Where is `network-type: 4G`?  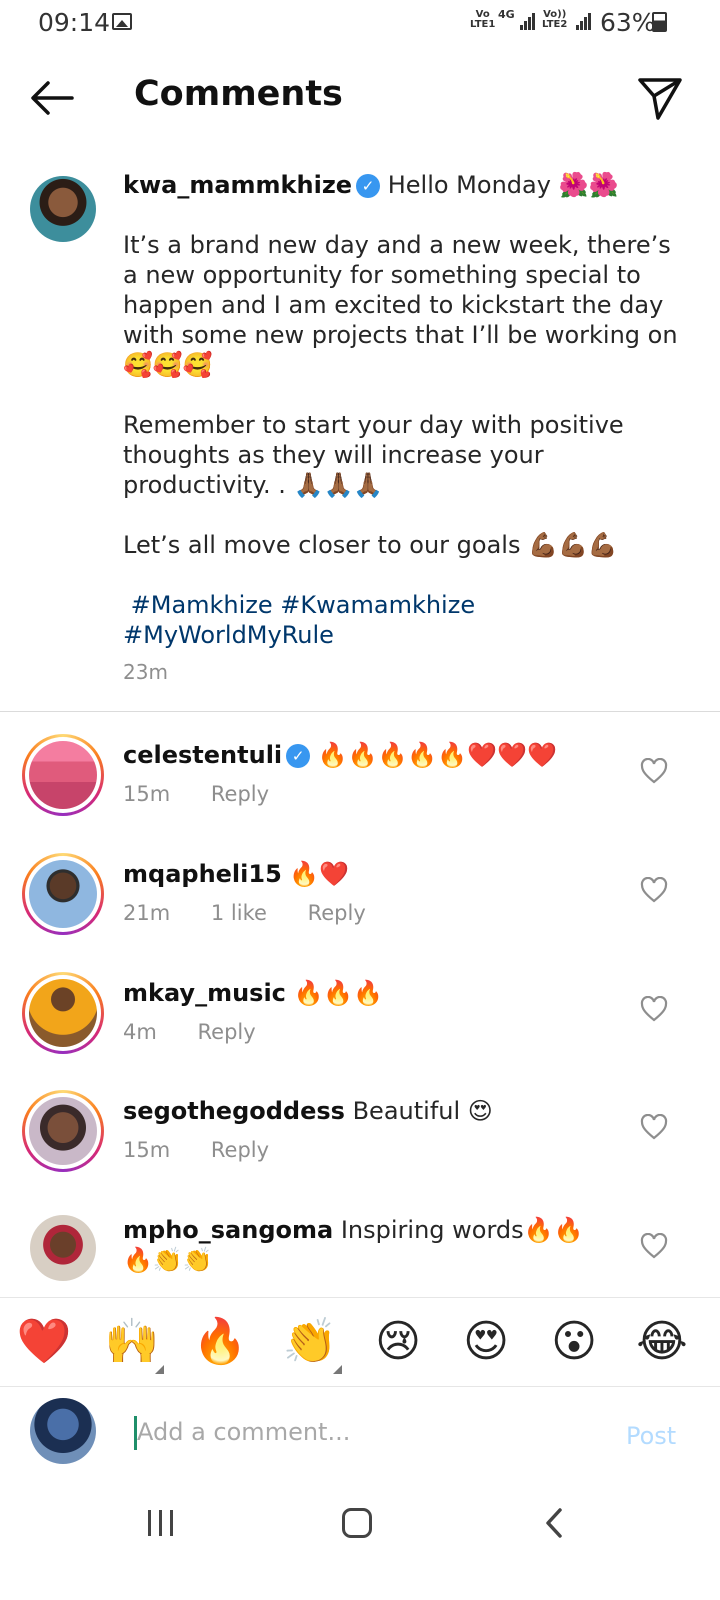
network-type: 4G is located at coordinates (506, 14).